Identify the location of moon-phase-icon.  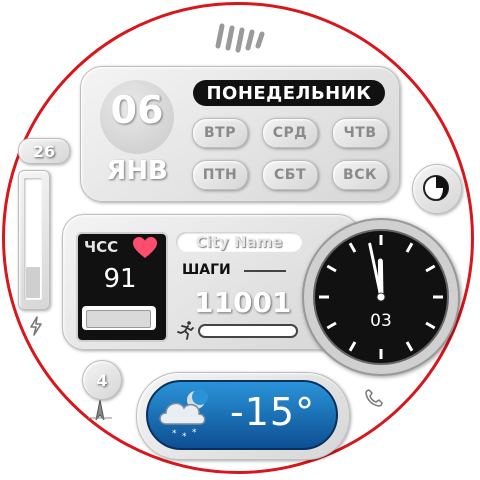
(436, 188).